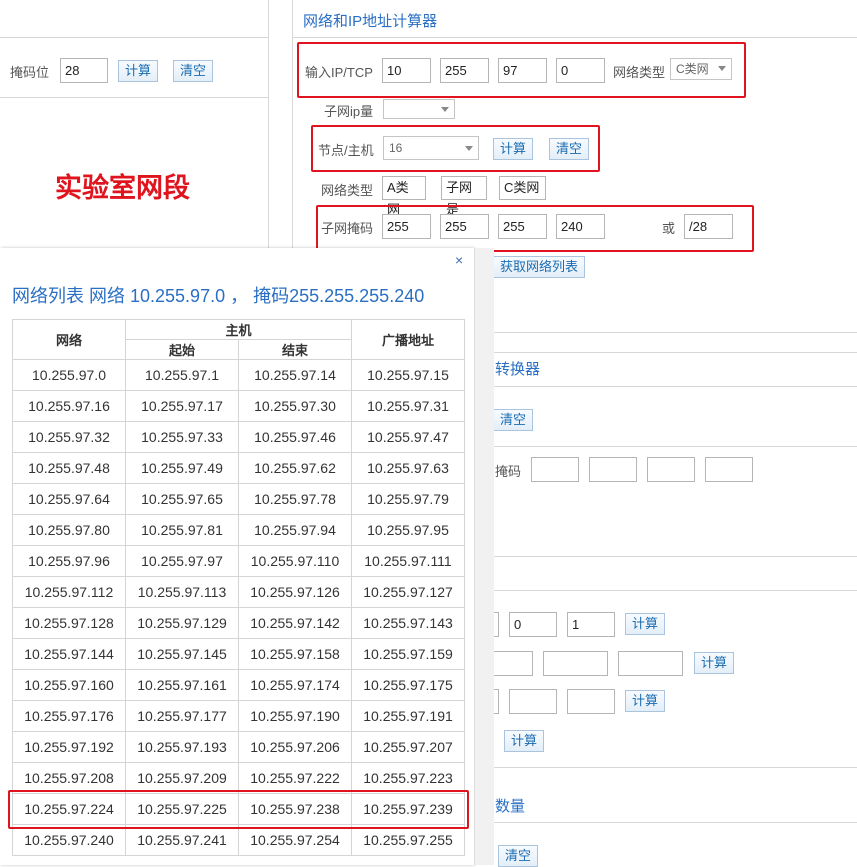 Image resolution: width=857 pixels, height=867 pixels. What do you see at coordinates (69, 561) in the screenshot?
I see `table-cell: 10.255.97.96` at bounding box center [69, 561].